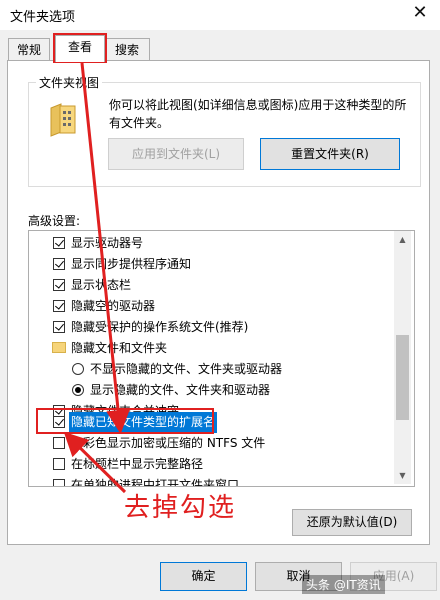 This screenshot has height=600, width=440. What do you see at coordinates (43, 17) in the screenshot?
I see `window-title: 文件夹选项` at bounding box center [43, 17].